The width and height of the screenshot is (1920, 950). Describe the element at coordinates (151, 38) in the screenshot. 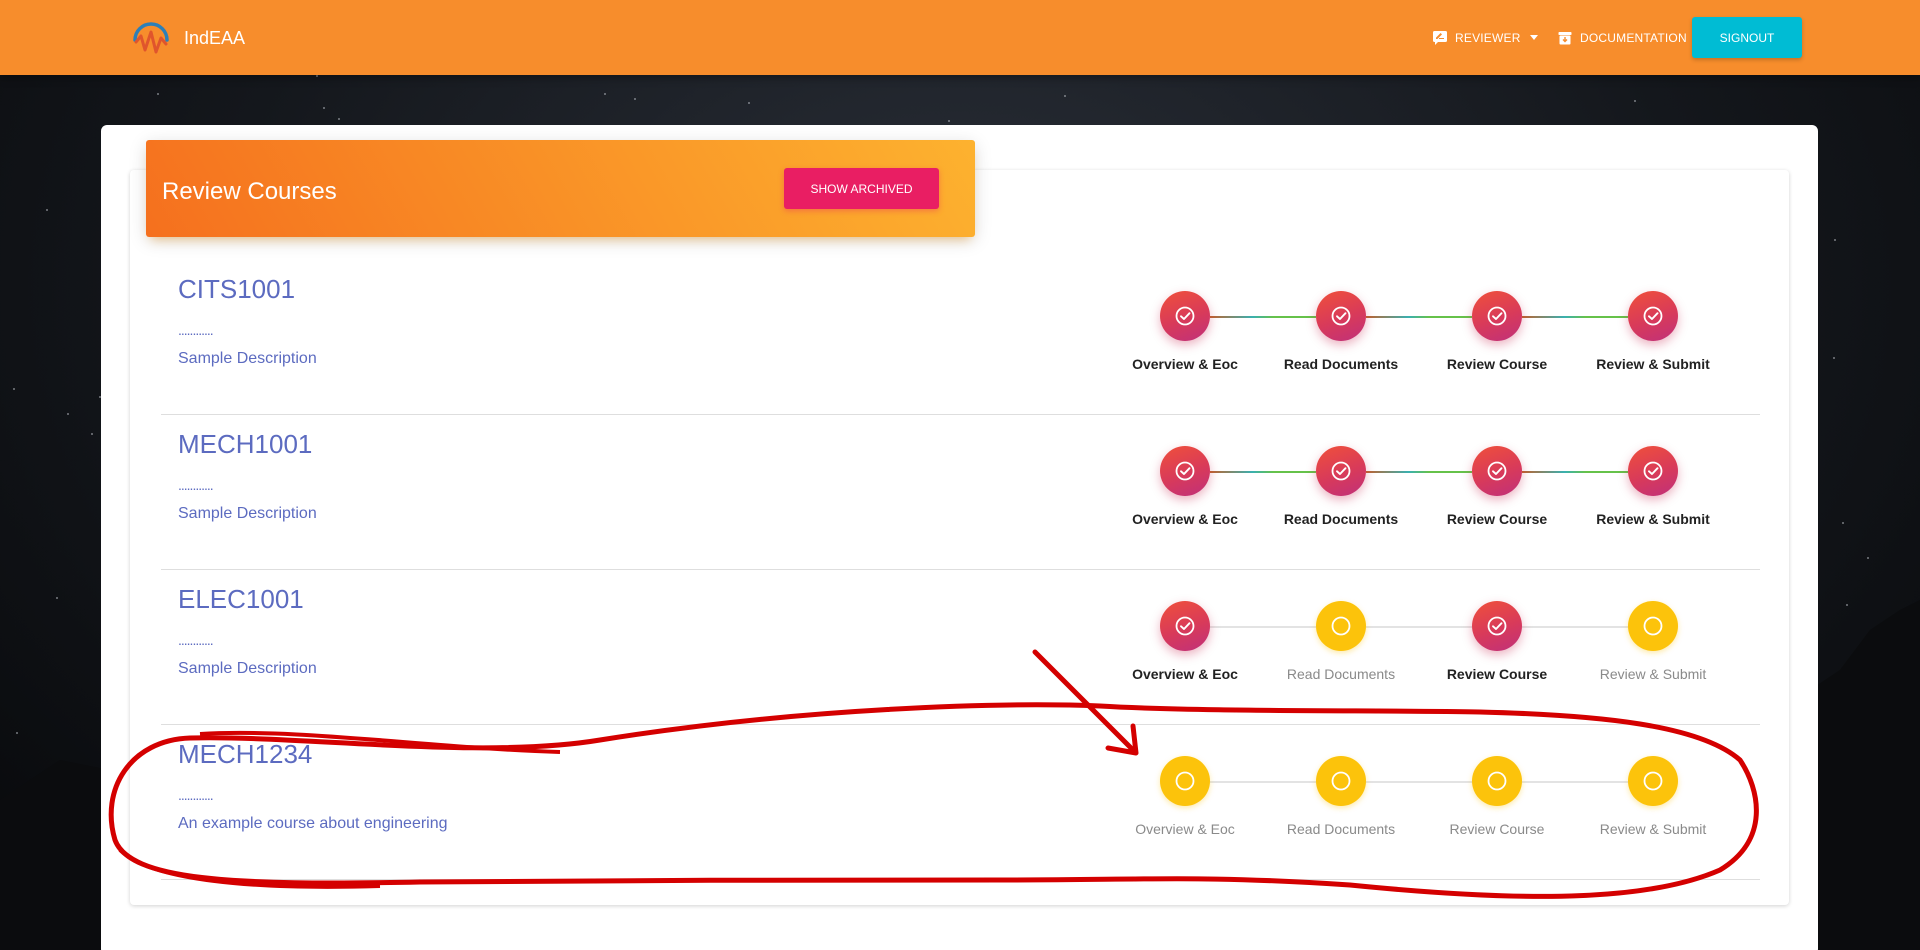

I see `brand-logo-icon` at that location.